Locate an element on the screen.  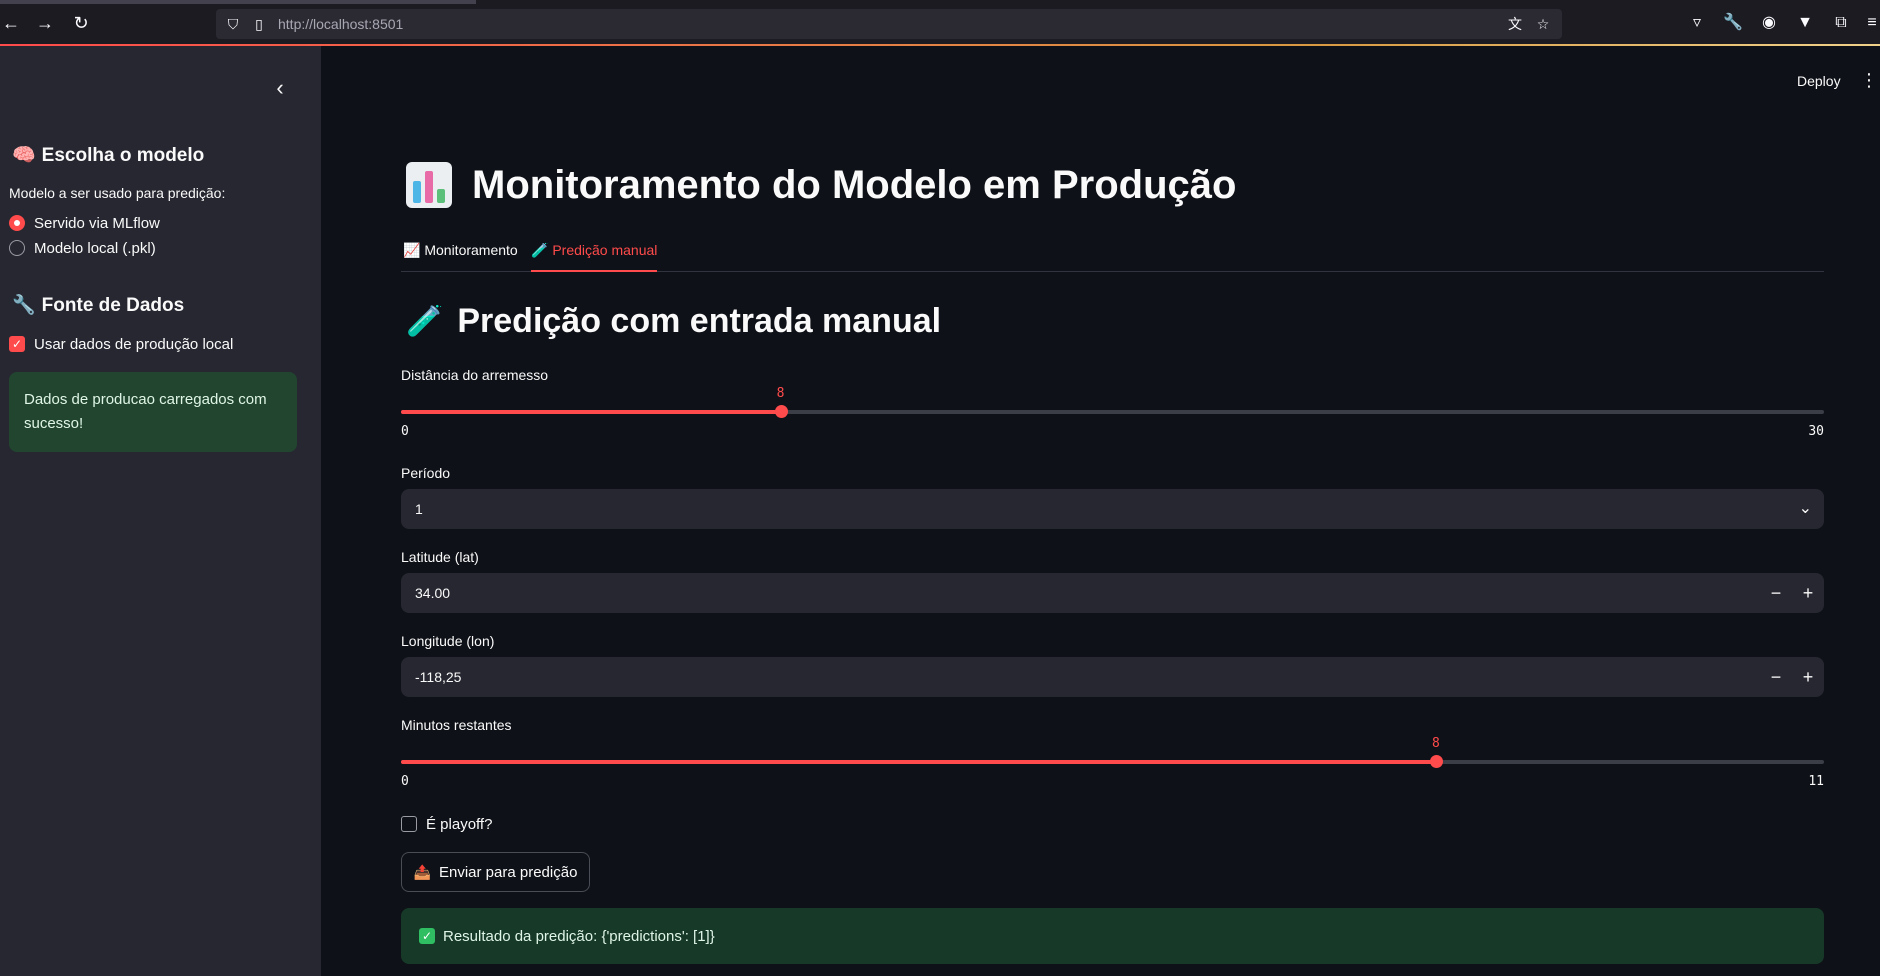
section-heading: 🧪 Predição com entrada manual is located at coordinates (673, 321).